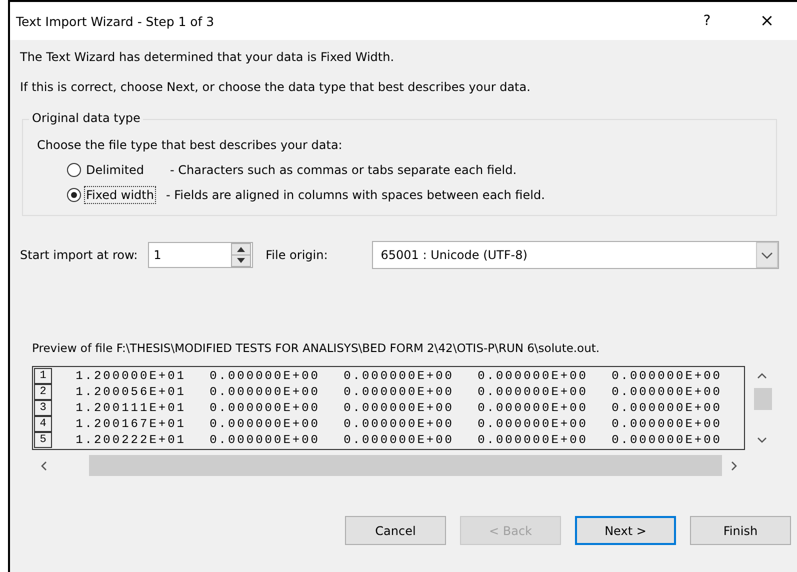 The image size is (797, 572). I want to click on file-origin-dropdown: 65001 : Unicode (UTF-8), so click(575, 255).